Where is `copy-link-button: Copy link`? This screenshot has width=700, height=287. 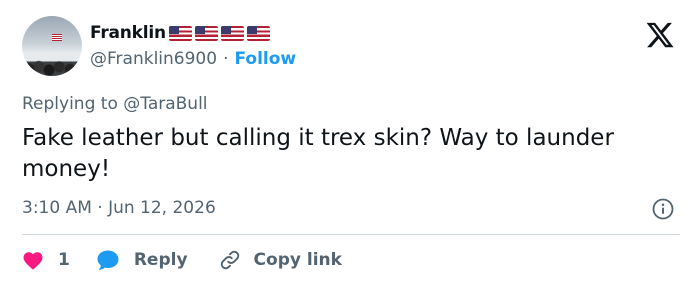 copy-link-button: Copy link is located at coordinates (280, 260).